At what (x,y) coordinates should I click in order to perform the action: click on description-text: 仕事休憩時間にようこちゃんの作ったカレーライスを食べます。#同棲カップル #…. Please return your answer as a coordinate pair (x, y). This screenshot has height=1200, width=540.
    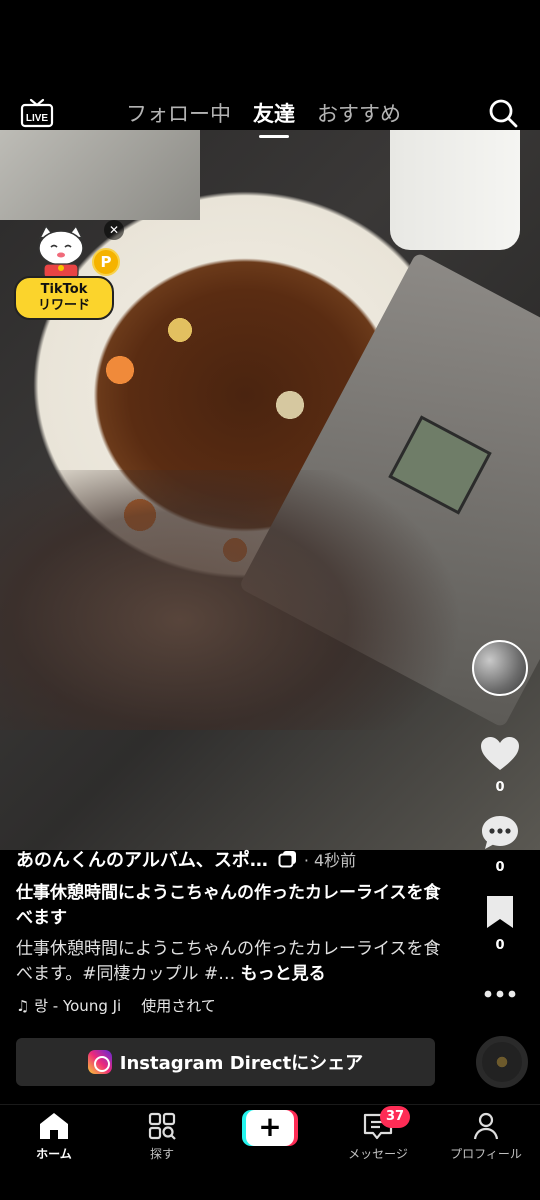
    Looking at the image, I should click on (228, 961).